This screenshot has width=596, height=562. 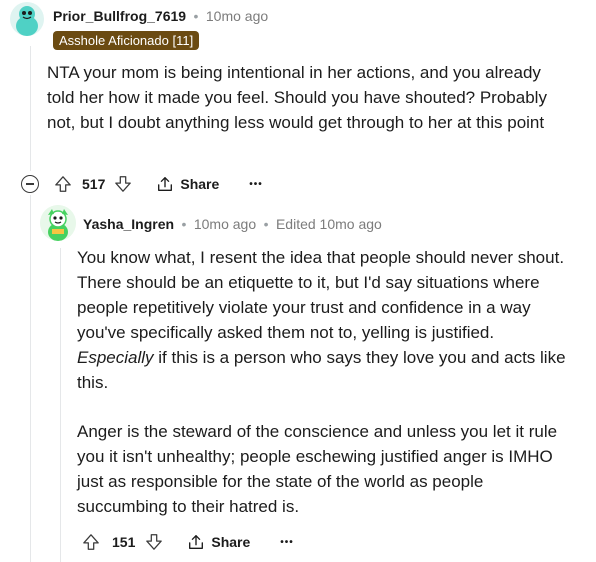 What do you see at coordinates (60, 405) in the screenshot?
I see `thread-line-reply` at bounding box center [60, 405].